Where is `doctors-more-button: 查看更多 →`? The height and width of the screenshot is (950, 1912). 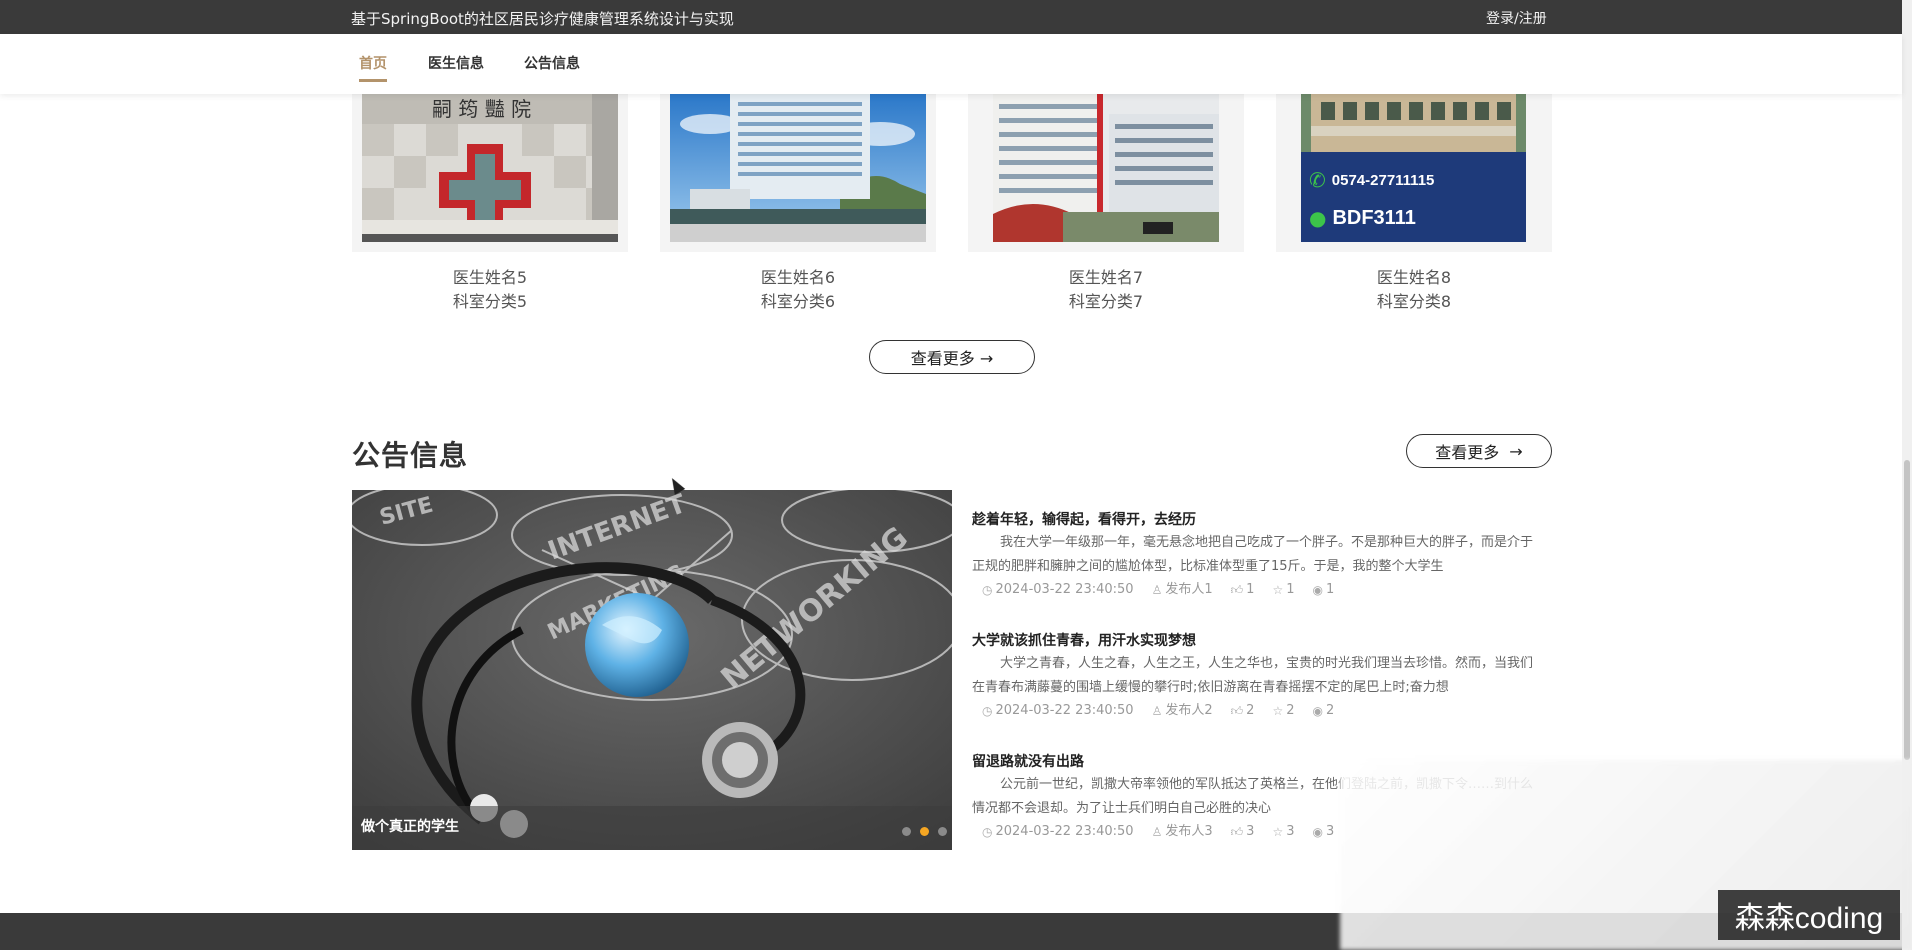
doctors-more-button: 查看更多 → is located at coordinates (952, 357).